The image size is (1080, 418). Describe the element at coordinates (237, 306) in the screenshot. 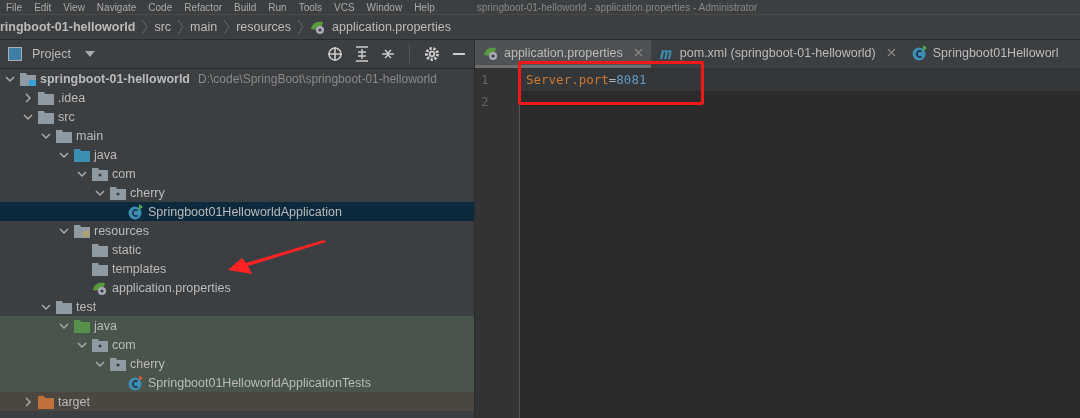

I see `tree-row: test` at that location.